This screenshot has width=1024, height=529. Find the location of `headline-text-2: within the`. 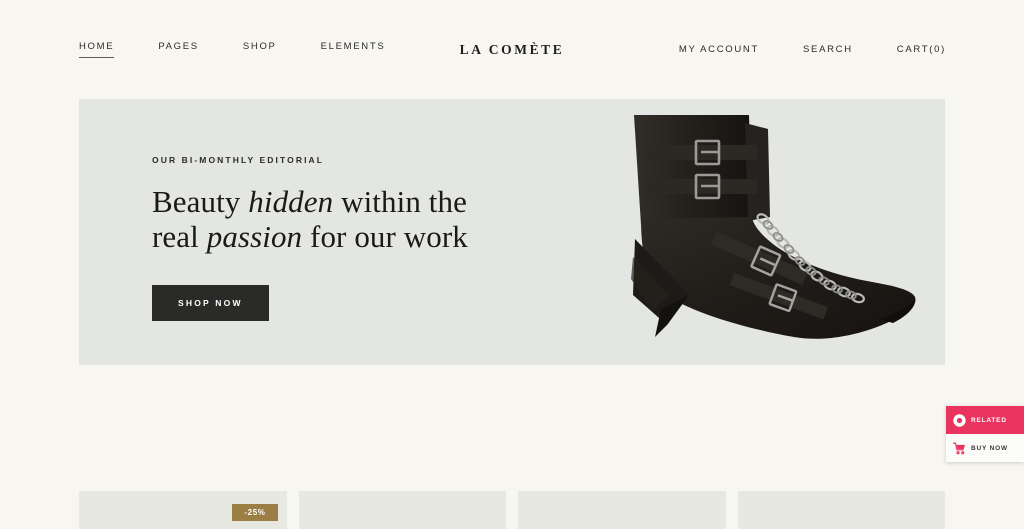

headline-text-2: within the is located at coordinates (400, 201).